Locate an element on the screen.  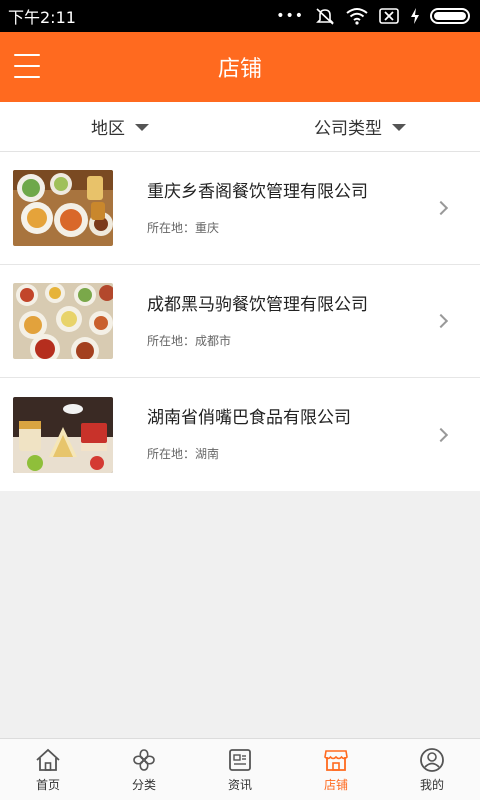
category-icon is located at coordinates (144, 760).